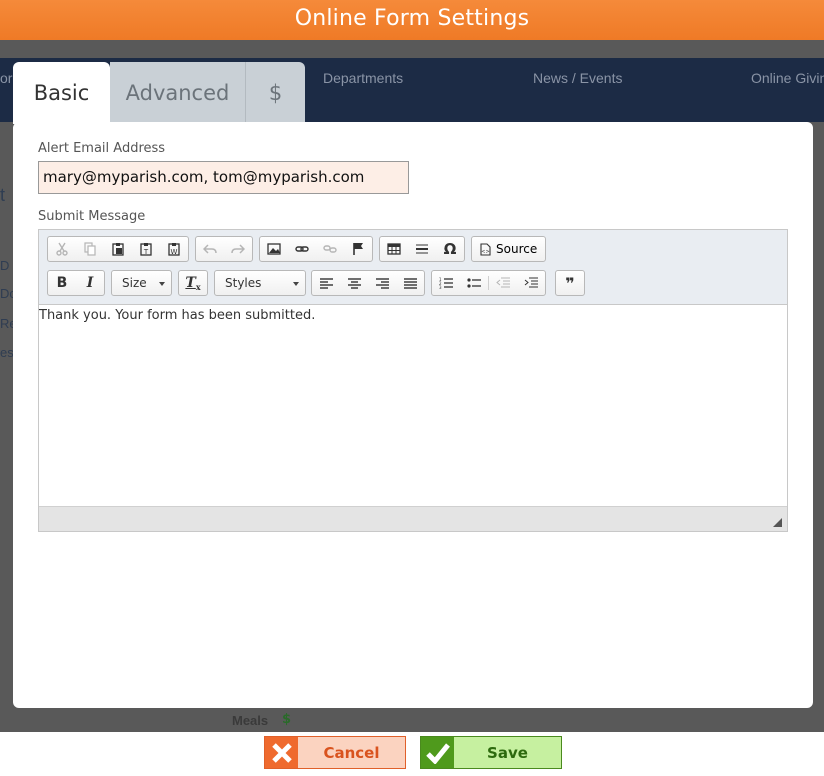 This screenshot has width=824, height=776. I want to click on resize-handle-icon, so click(777, 522).